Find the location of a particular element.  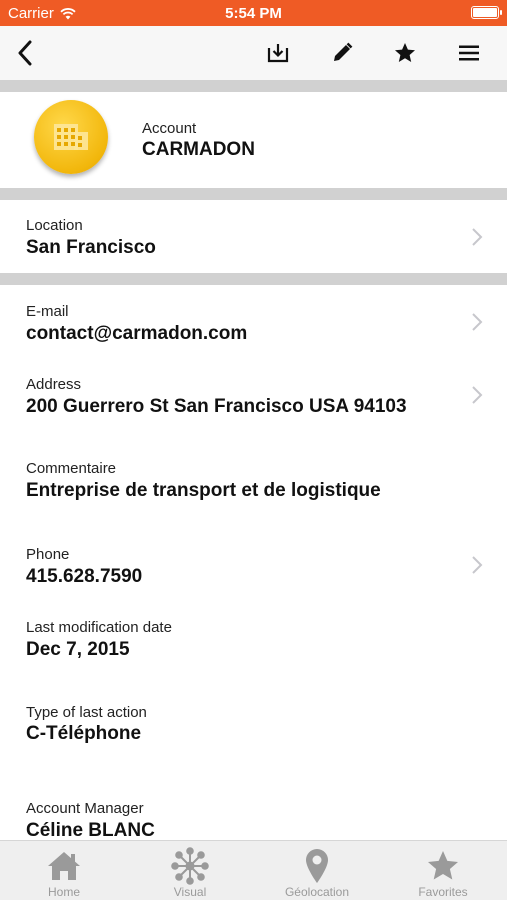

menu-button is located at coordinates (469, 53).